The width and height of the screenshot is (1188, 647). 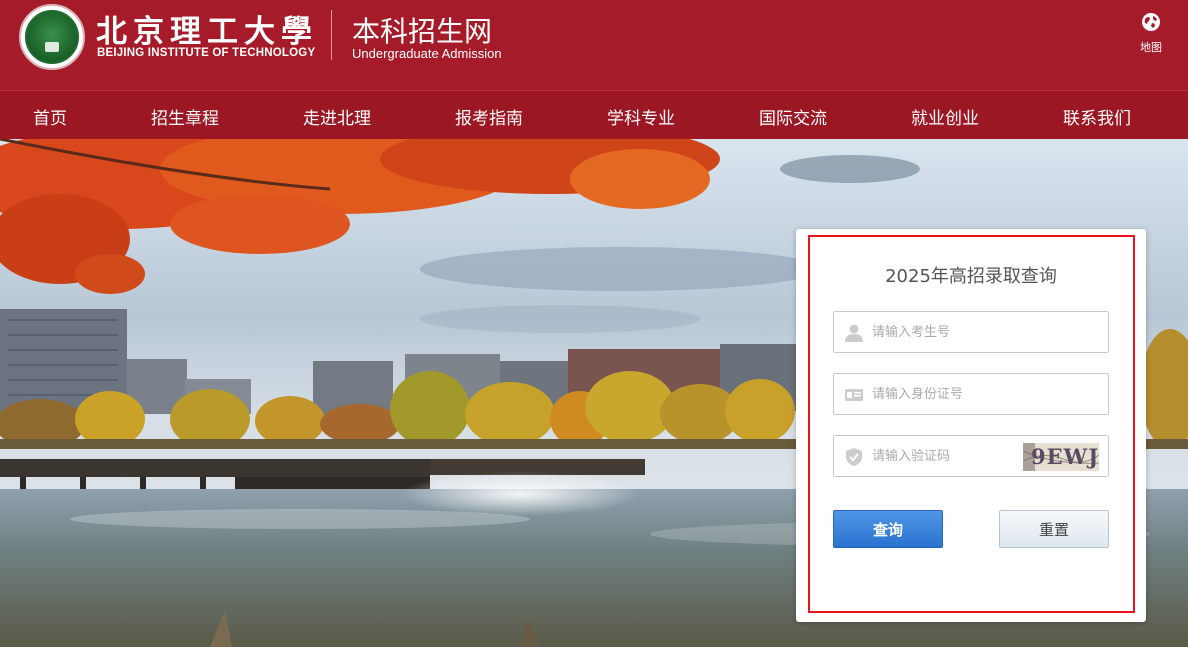 What do you see at coordinates (1065, 456) in the screenshot?
I see `captcha-text: 9EWJ` at bounding box center [1065, 456].